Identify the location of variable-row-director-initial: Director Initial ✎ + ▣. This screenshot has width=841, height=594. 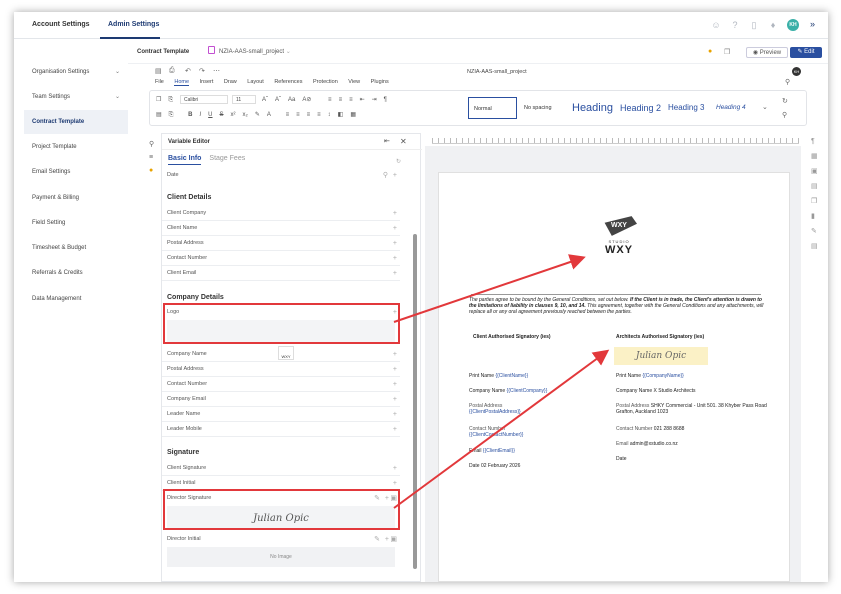
(281, 539).